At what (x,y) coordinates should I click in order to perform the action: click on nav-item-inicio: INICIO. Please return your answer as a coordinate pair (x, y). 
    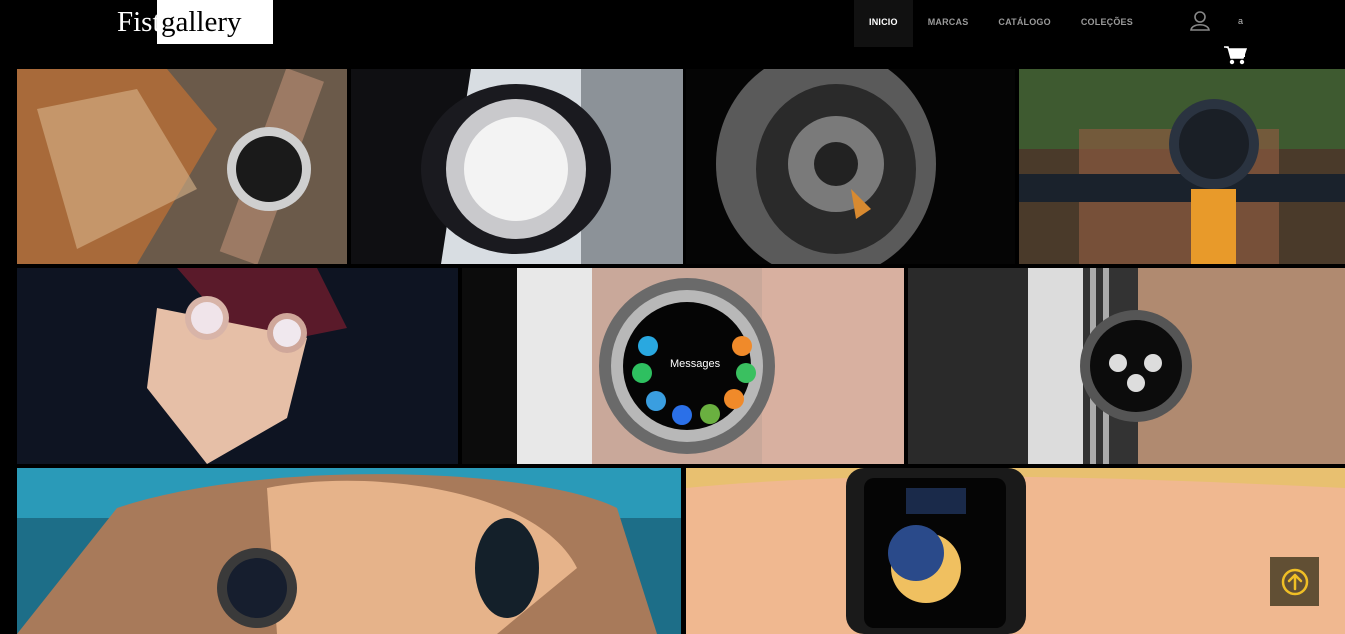
    Looking at the image, I should click on (883, 23).